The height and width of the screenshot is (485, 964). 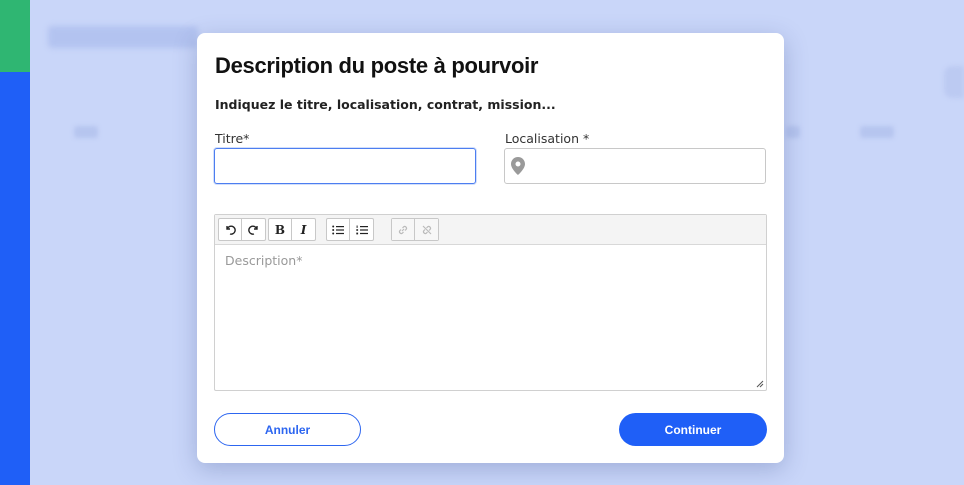 I want to click on localisation-label: Localisation *, so click(x=547, y=138).